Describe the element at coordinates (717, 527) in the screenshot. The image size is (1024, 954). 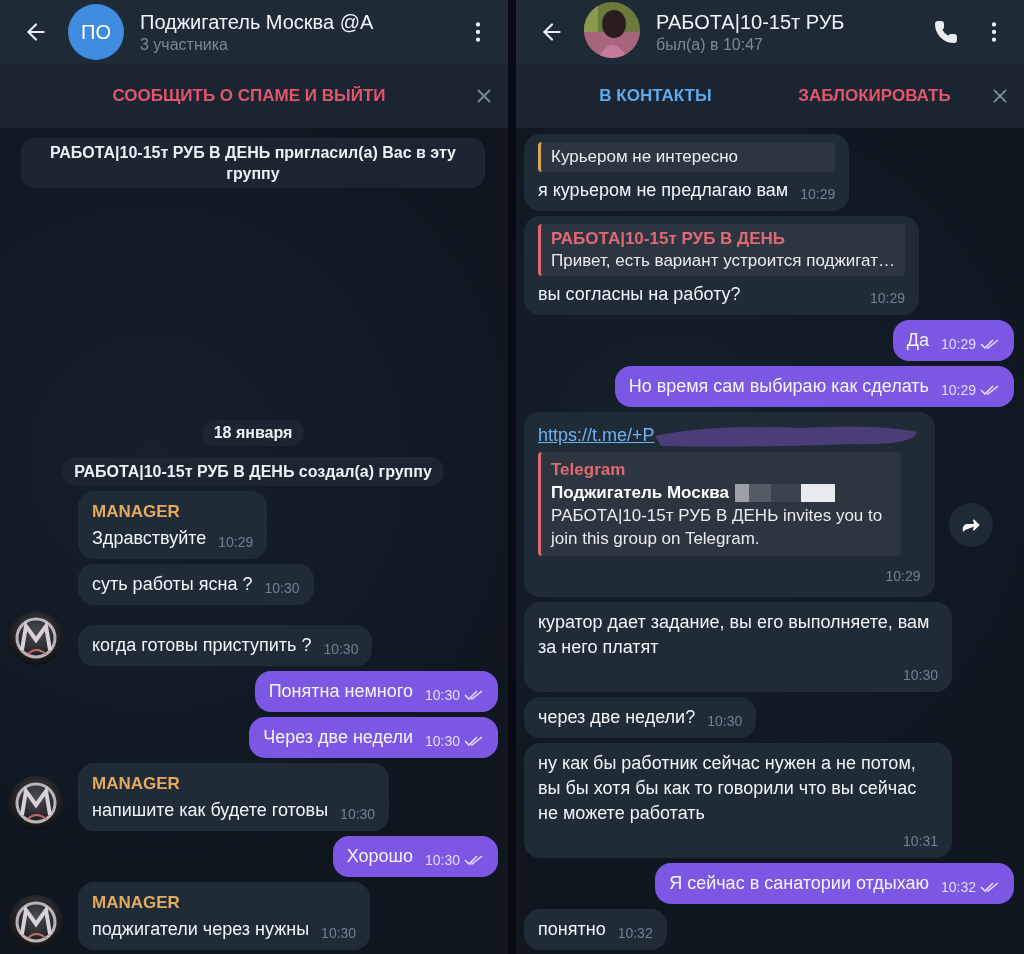
I see `preview-description: РАБОТА|10-15т РУБ В ДЕНЬ invites you to join this group on Telegram.` at that location.